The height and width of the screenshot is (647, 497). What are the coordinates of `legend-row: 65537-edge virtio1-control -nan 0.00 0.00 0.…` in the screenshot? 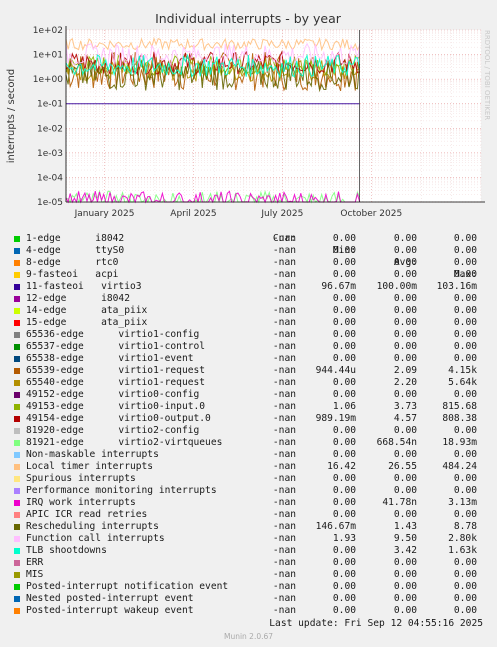 It's located at (248, 347).